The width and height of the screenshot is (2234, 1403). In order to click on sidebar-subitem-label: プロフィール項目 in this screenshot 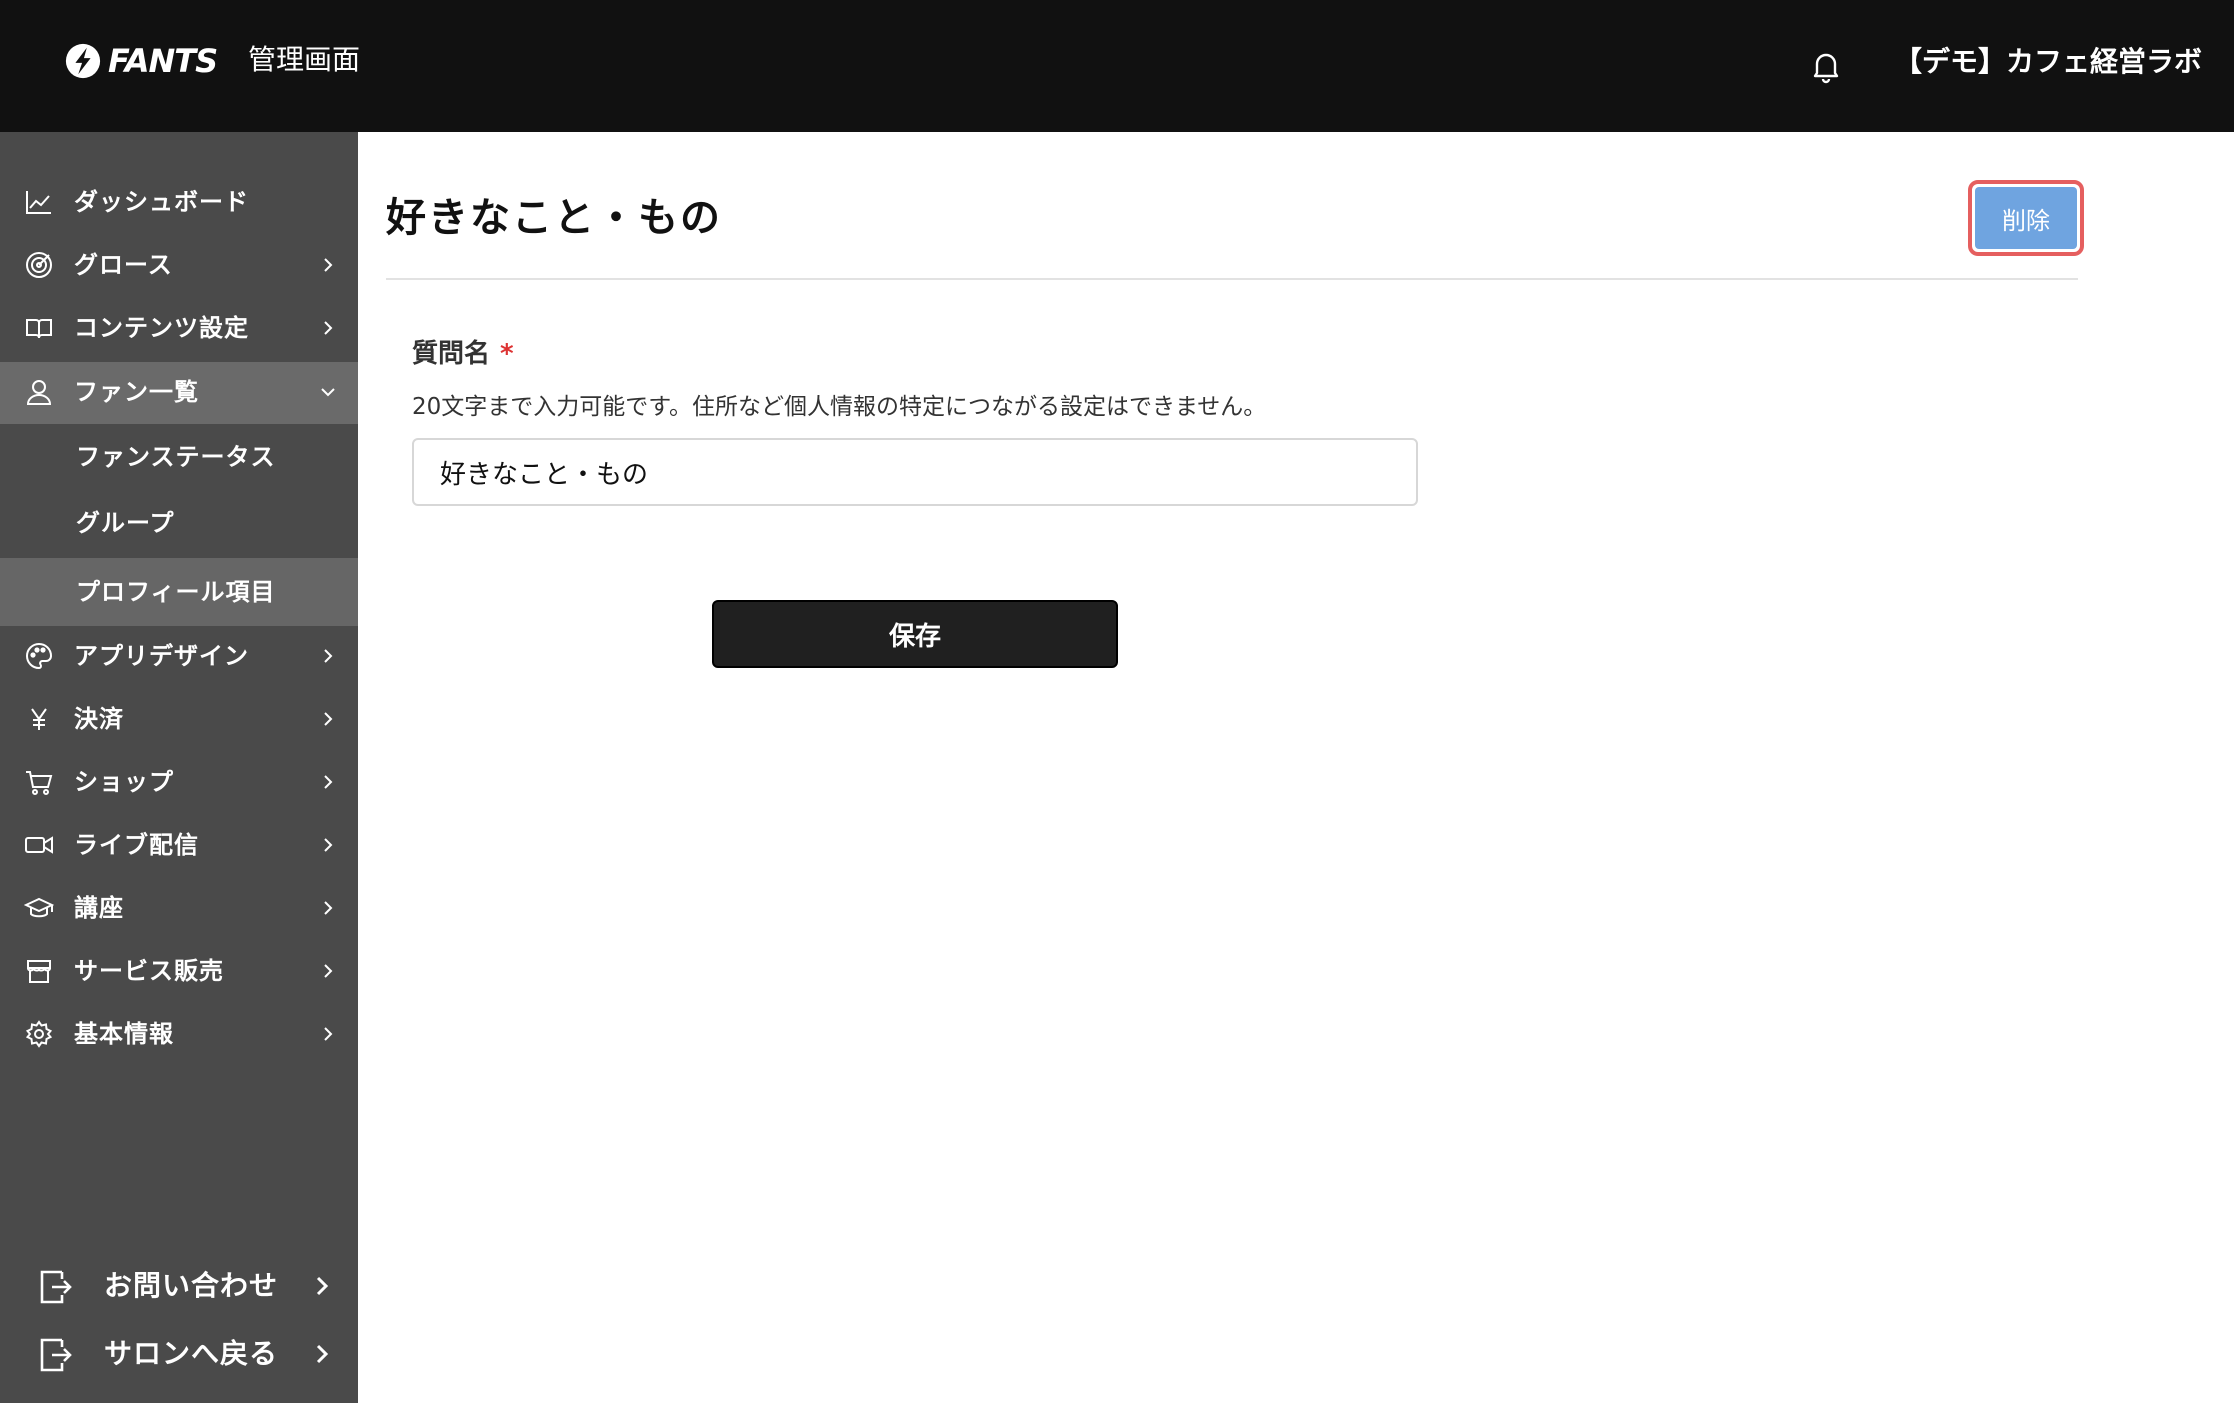, I will do `click(176, 592)`.